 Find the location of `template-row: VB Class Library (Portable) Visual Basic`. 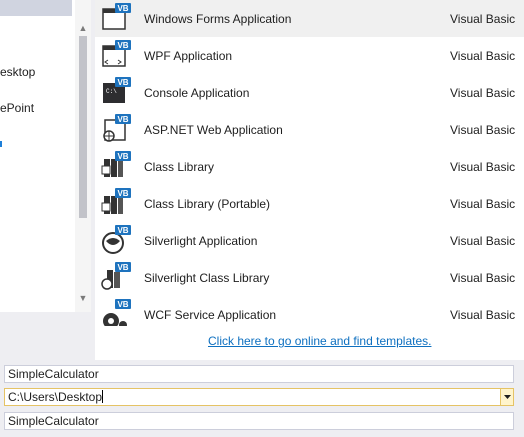

template-row: VB Class Library (Portable) Visual Basic is located at coordinates (309, 203).